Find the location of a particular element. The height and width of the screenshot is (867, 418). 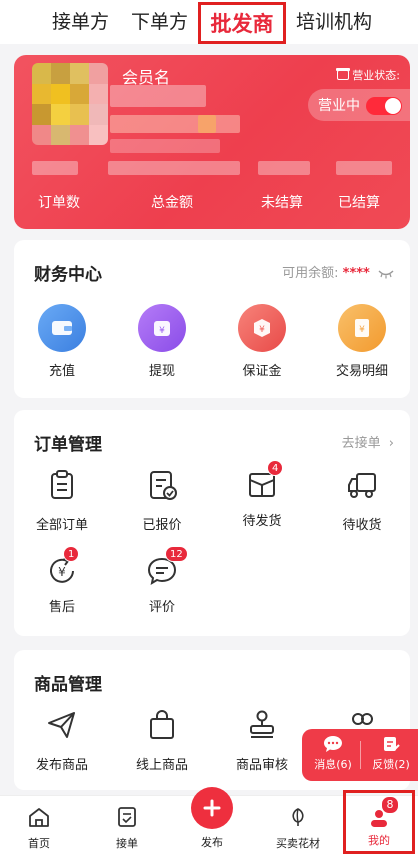

product-review-item: 商品审核 is located at coordinates (262, 740).